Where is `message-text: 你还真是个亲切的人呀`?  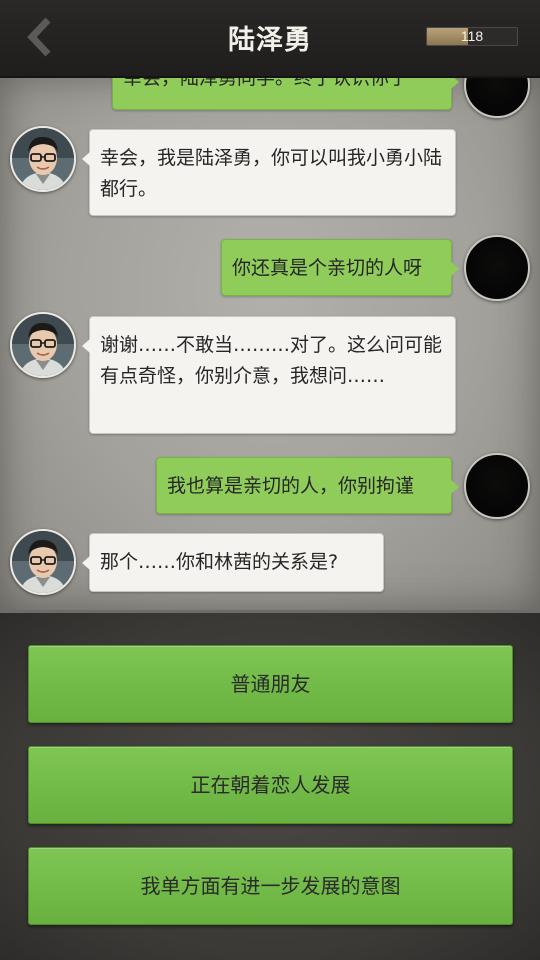
message-text: 你还真是个亲切的人呀 is located at coordinates (327, 268).